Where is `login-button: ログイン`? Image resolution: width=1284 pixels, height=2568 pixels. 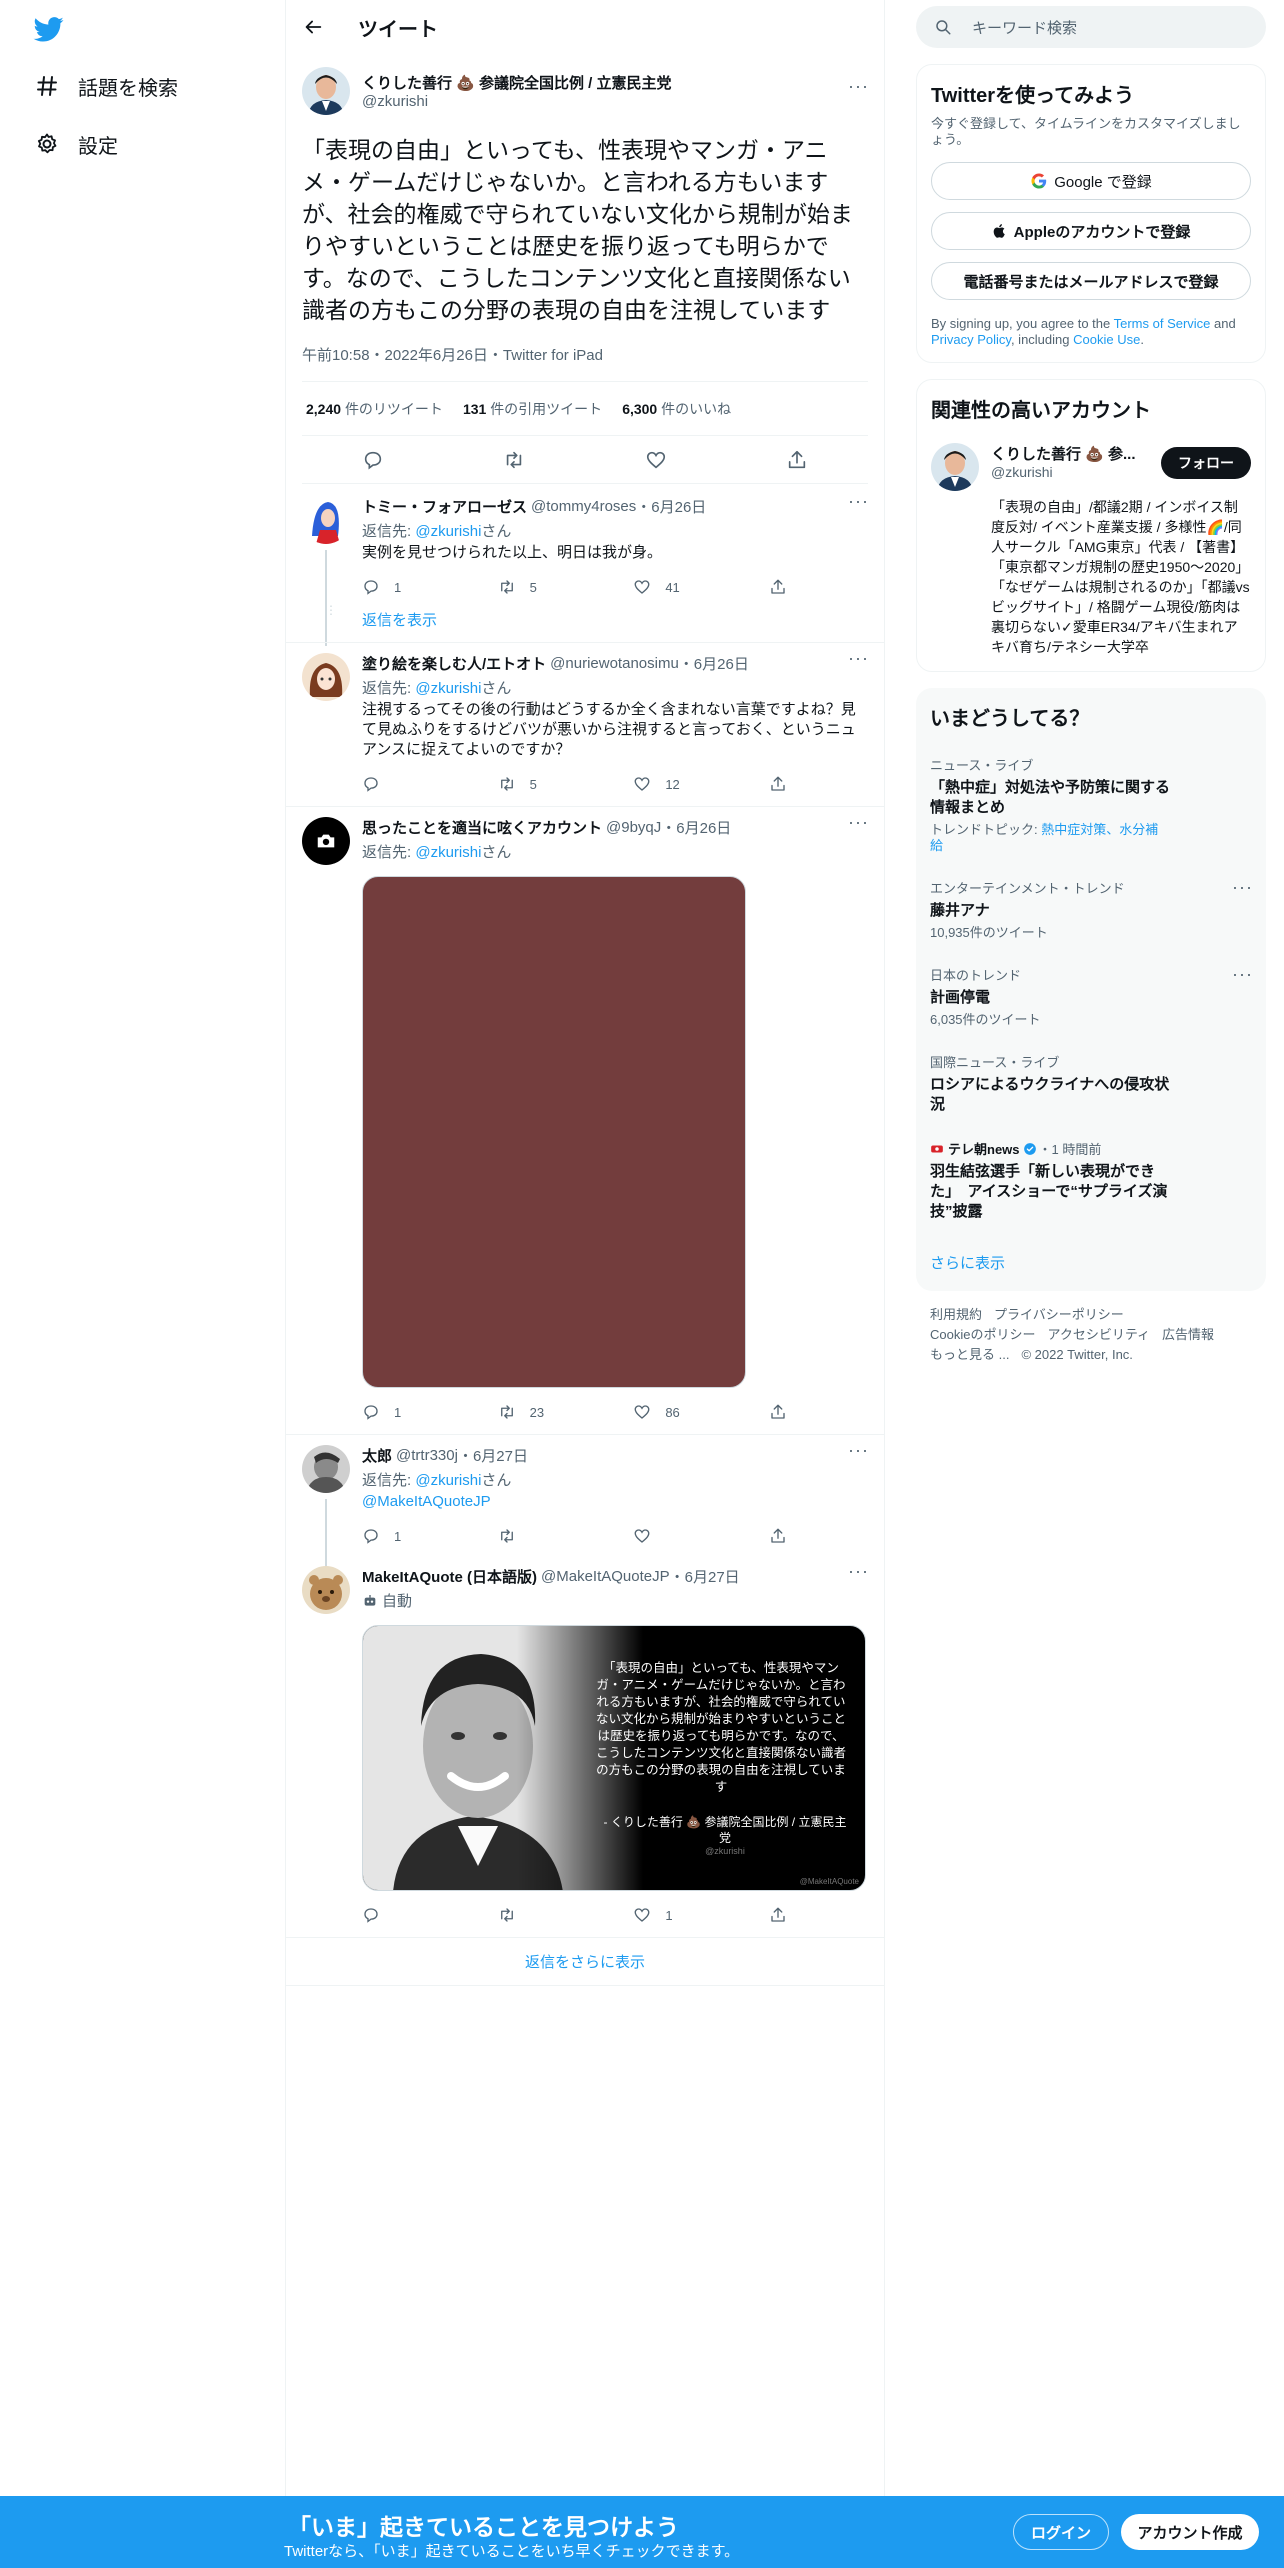 login-button: ログイン is located at coordinates (1061, 2532).